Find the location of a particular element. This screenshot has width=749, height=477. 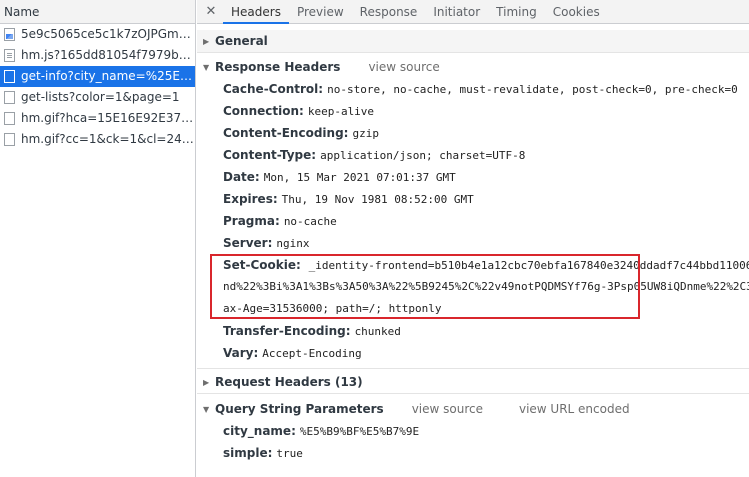

name-column-header: Name is located at coordinates (97, 12).